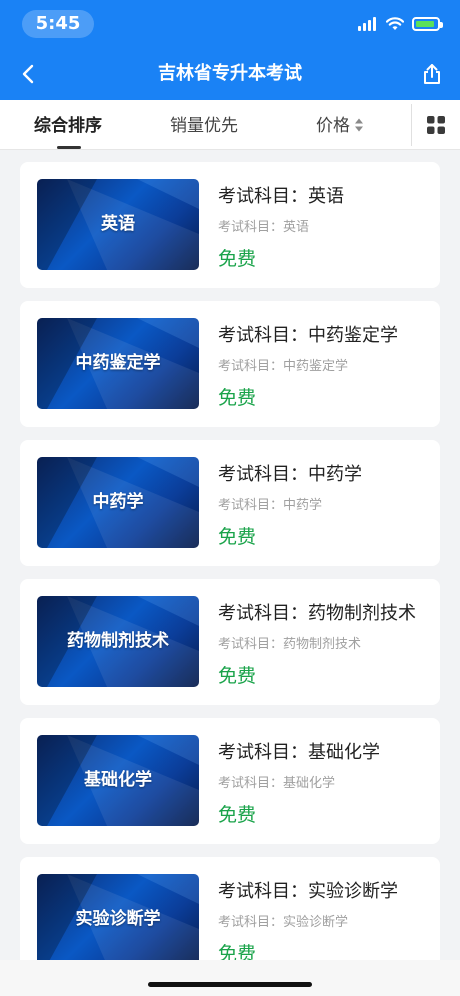 The width and height of the screenshot is (460, 996). I want to click on page-title: 吉林省专升本考试, so click(230, 73).